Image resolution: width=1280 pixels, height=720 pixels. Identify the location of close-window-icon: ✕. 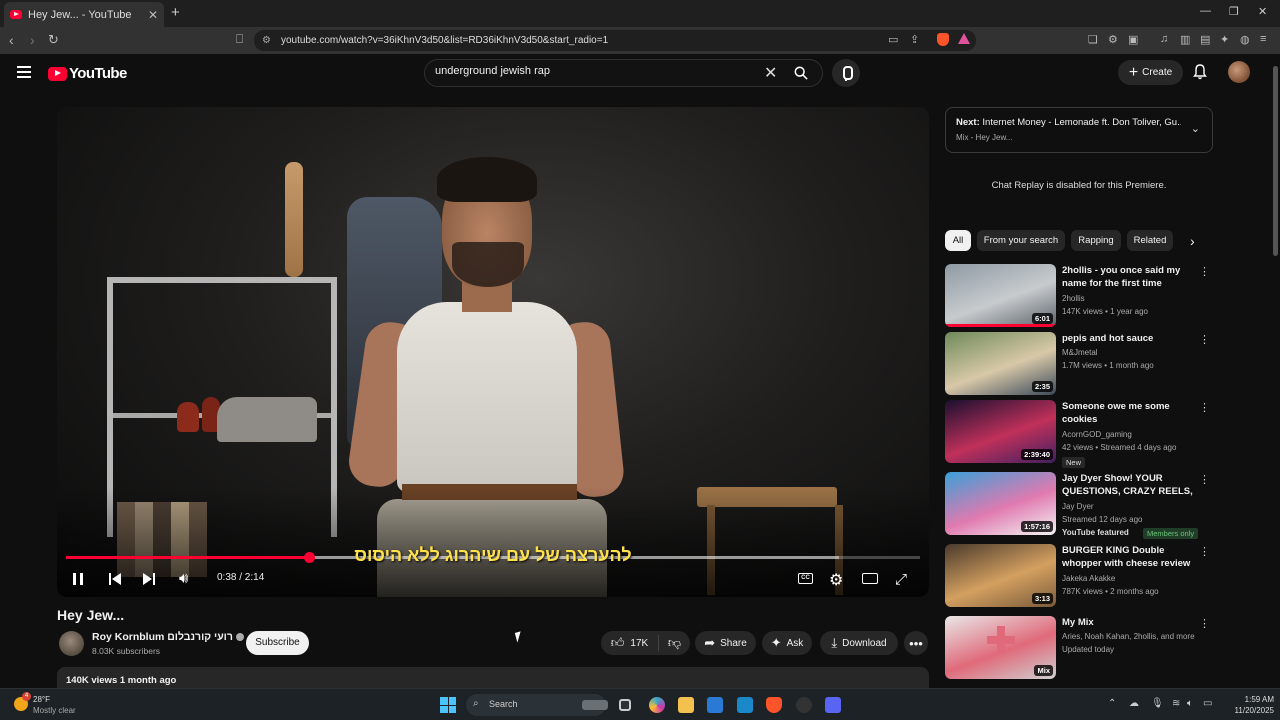
(1262, 11).